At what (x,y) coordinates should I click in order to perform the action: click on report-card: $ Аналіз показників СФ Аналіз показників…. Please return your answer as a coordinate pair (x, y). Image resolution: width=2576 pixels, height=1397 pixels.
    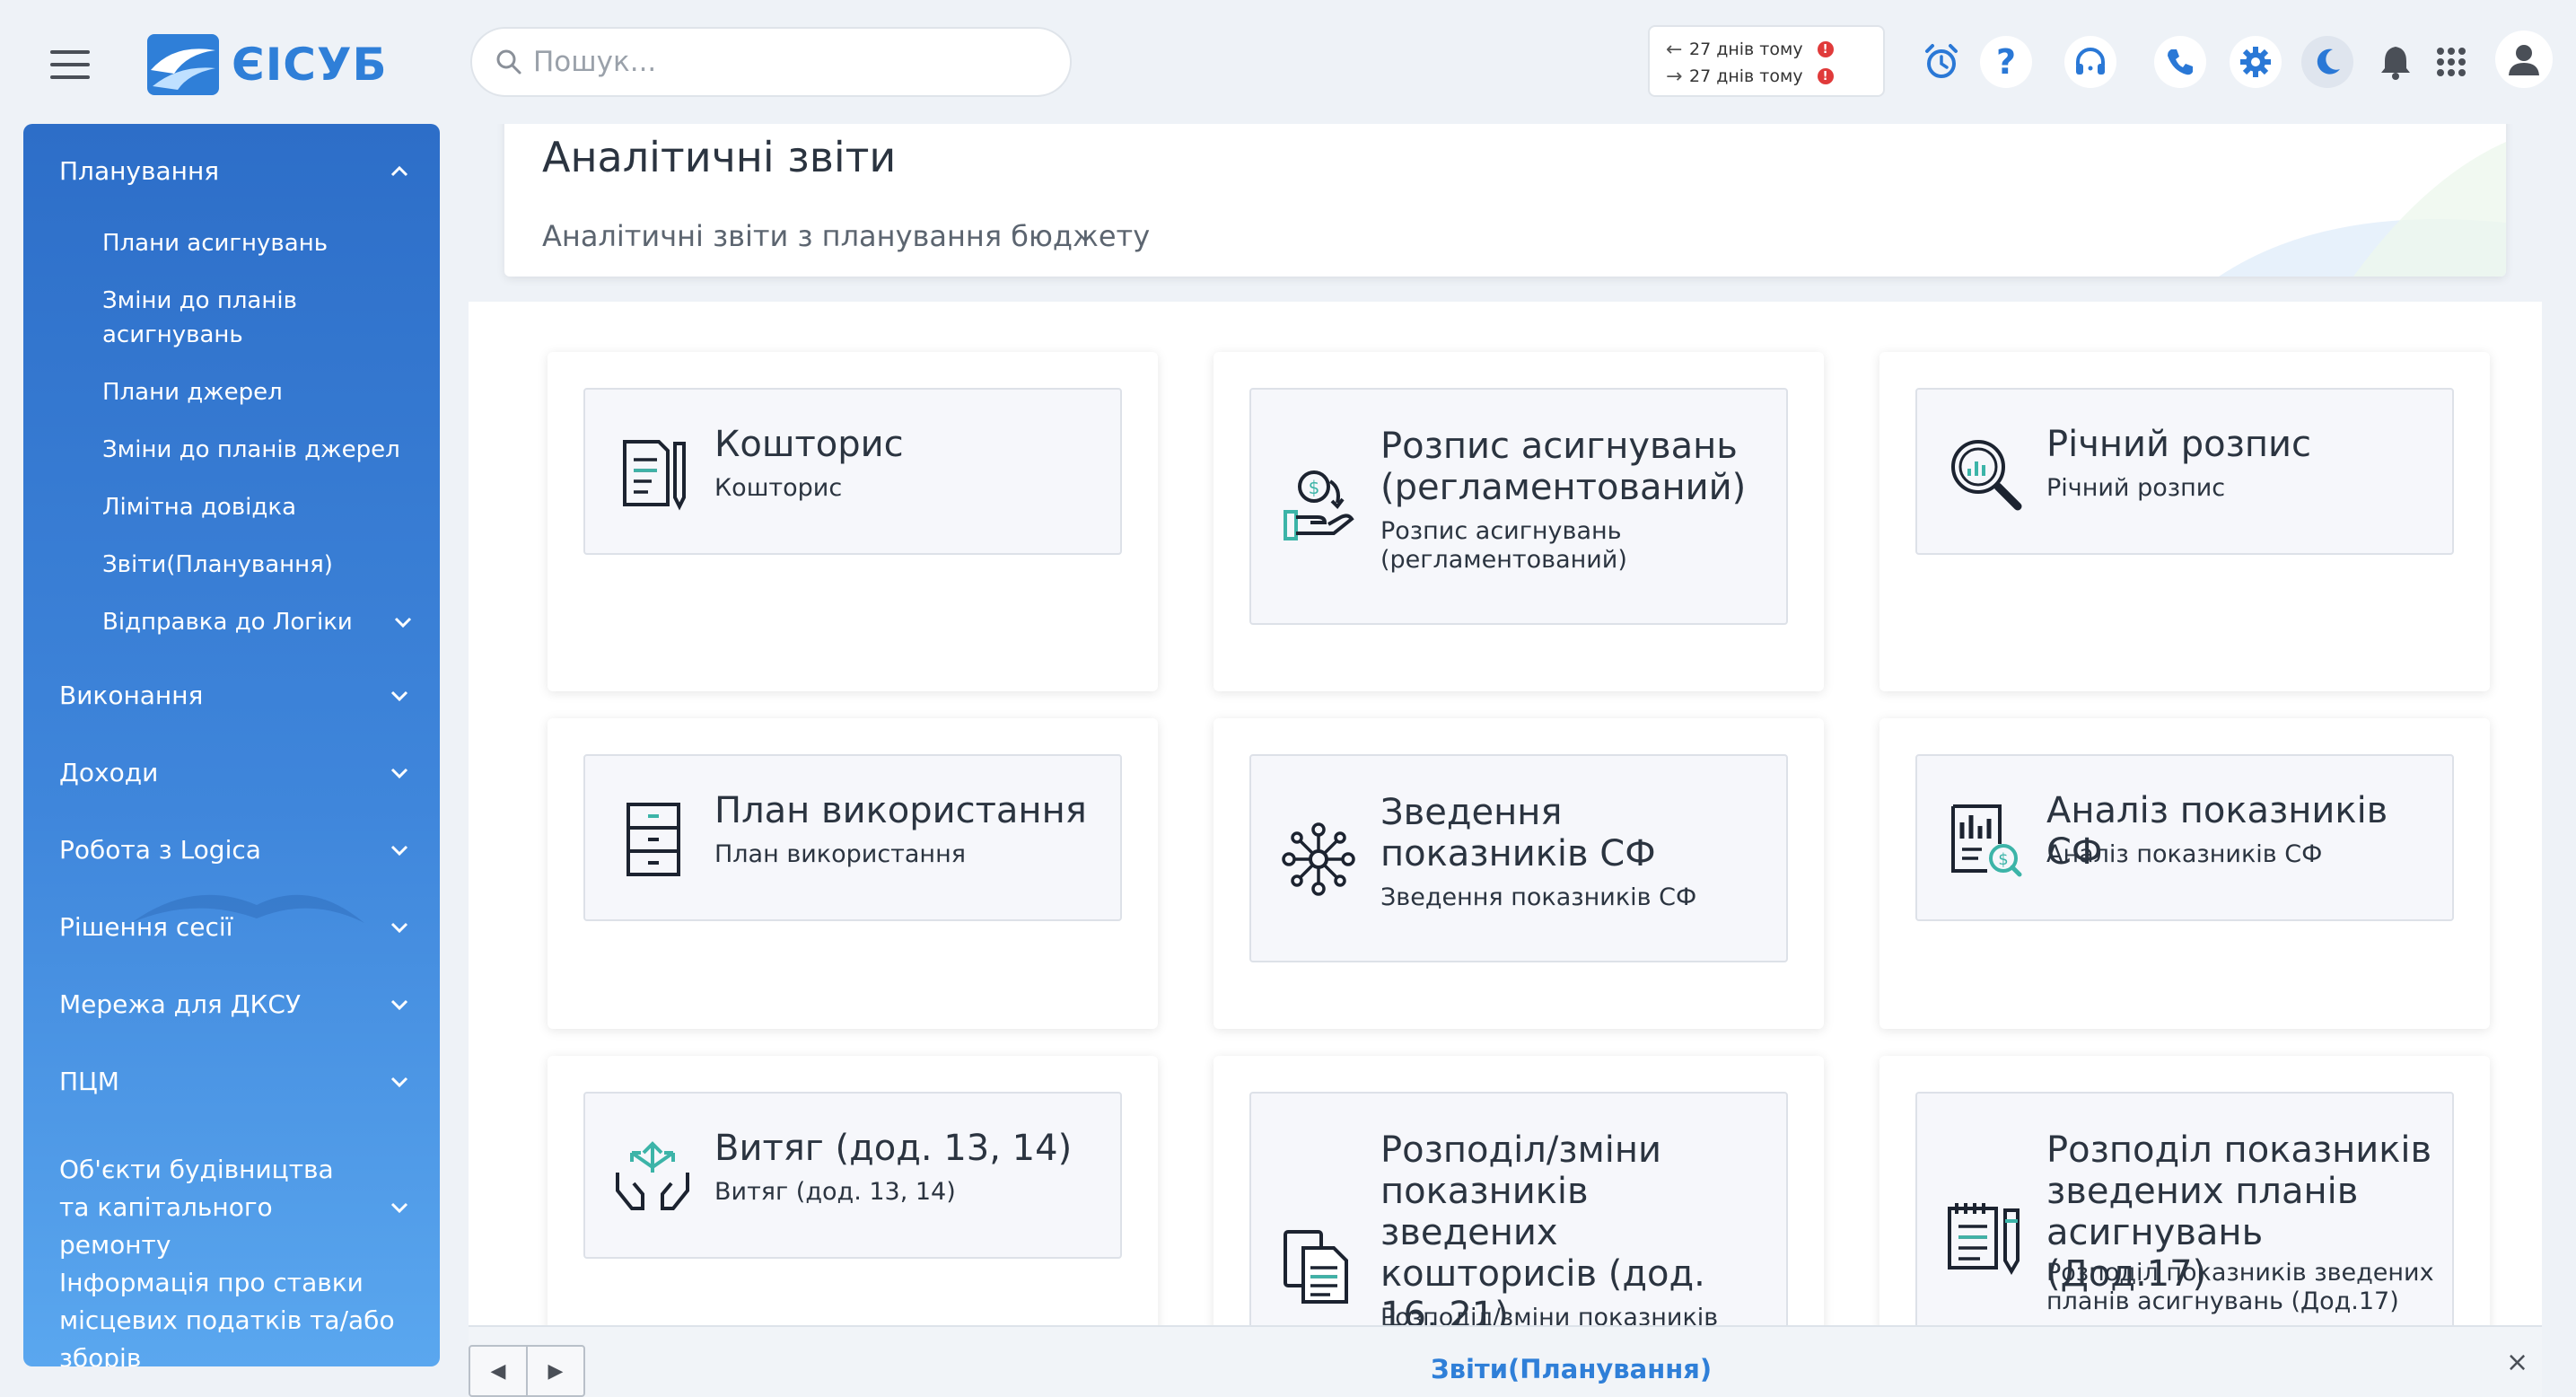
    Looking at the image, I should click on (2184, 873).